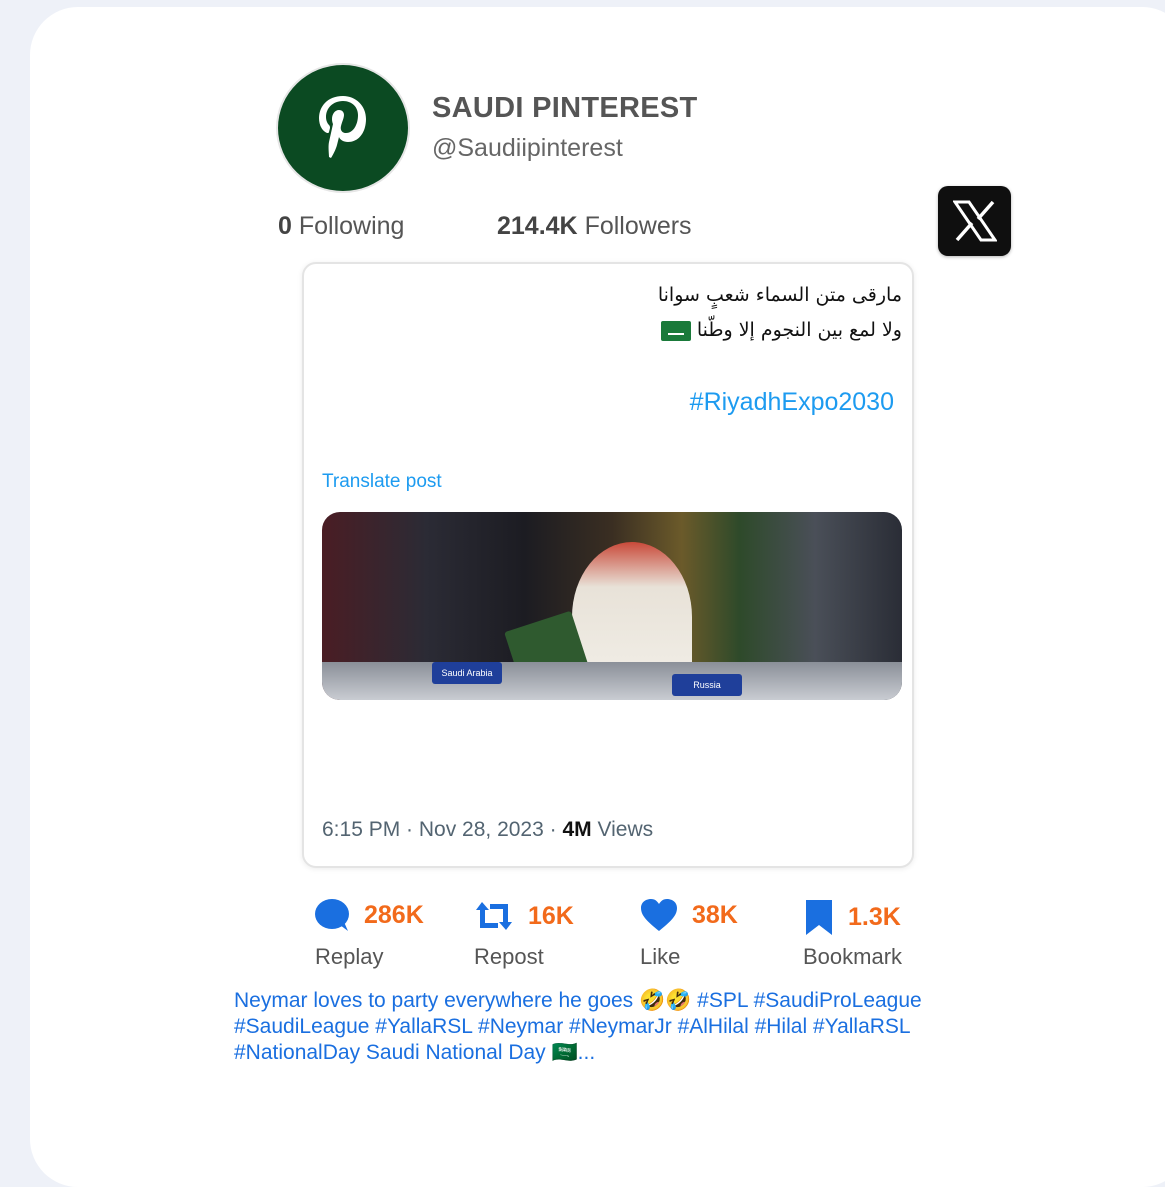 This screenshot has width=1165, height=1187. Describe the element at coordinates (660, 956) in the screenshot. I see `like-label: Like` at that location.